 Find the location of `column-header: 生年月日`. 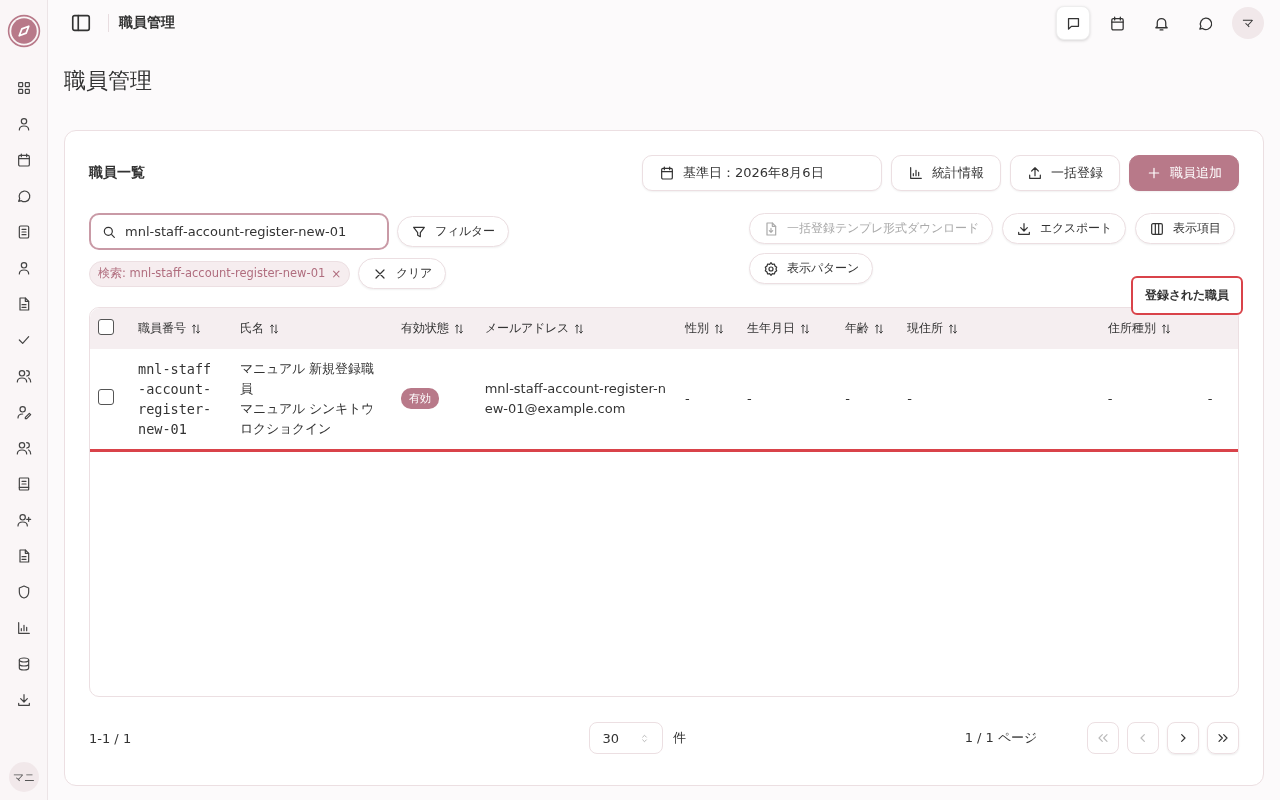

column-header: 生年月日 is located at coordinates (779, 328).